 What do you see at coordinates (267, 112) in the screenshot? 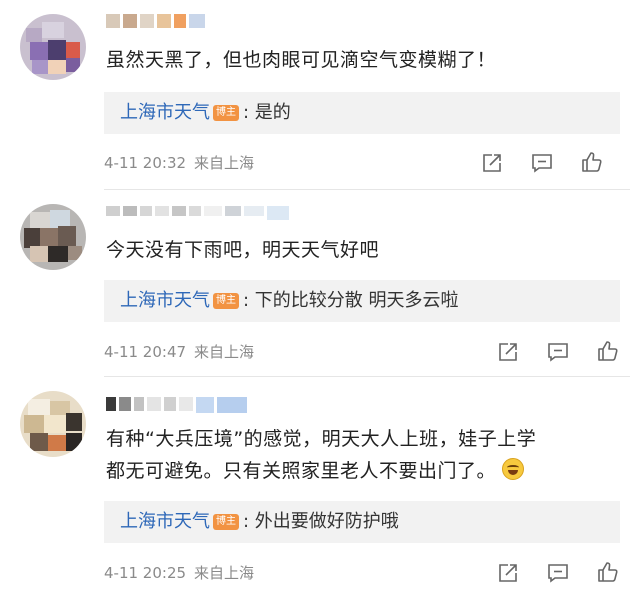
I see `reply-text: : 是的` at bounding box center [267, 112].